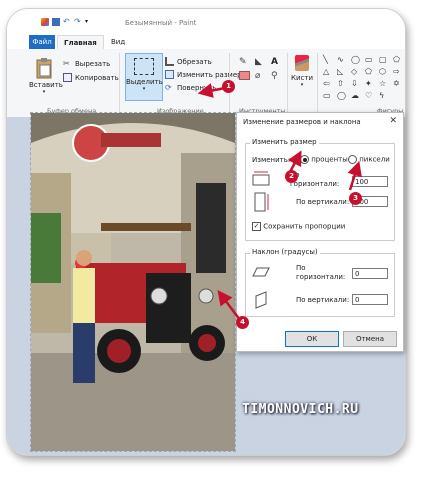 Image resolution: width=434 pixels, height=484 pixels. What do you see at coordinates (229, 305) in the screenshot?
I see `arrow-to-image` at bounding box center [229, 305].